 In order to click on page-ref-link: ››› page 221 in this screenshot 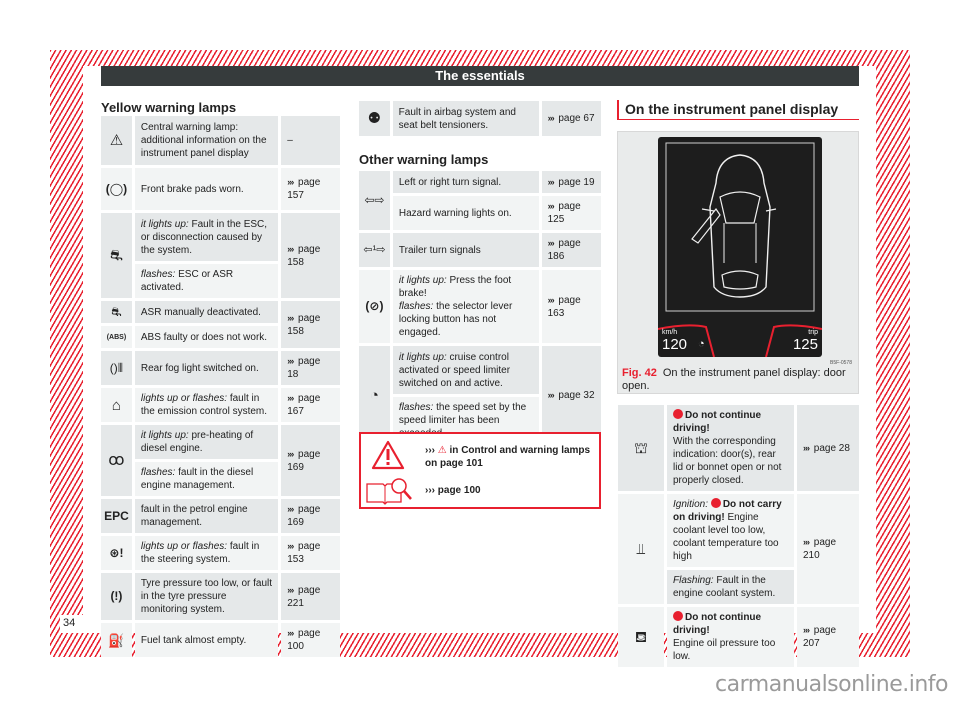, I will do `click(310, 596)`.